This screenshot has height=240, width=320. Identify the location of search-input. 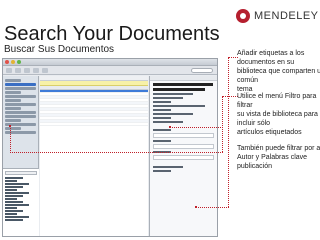
(202, 70).